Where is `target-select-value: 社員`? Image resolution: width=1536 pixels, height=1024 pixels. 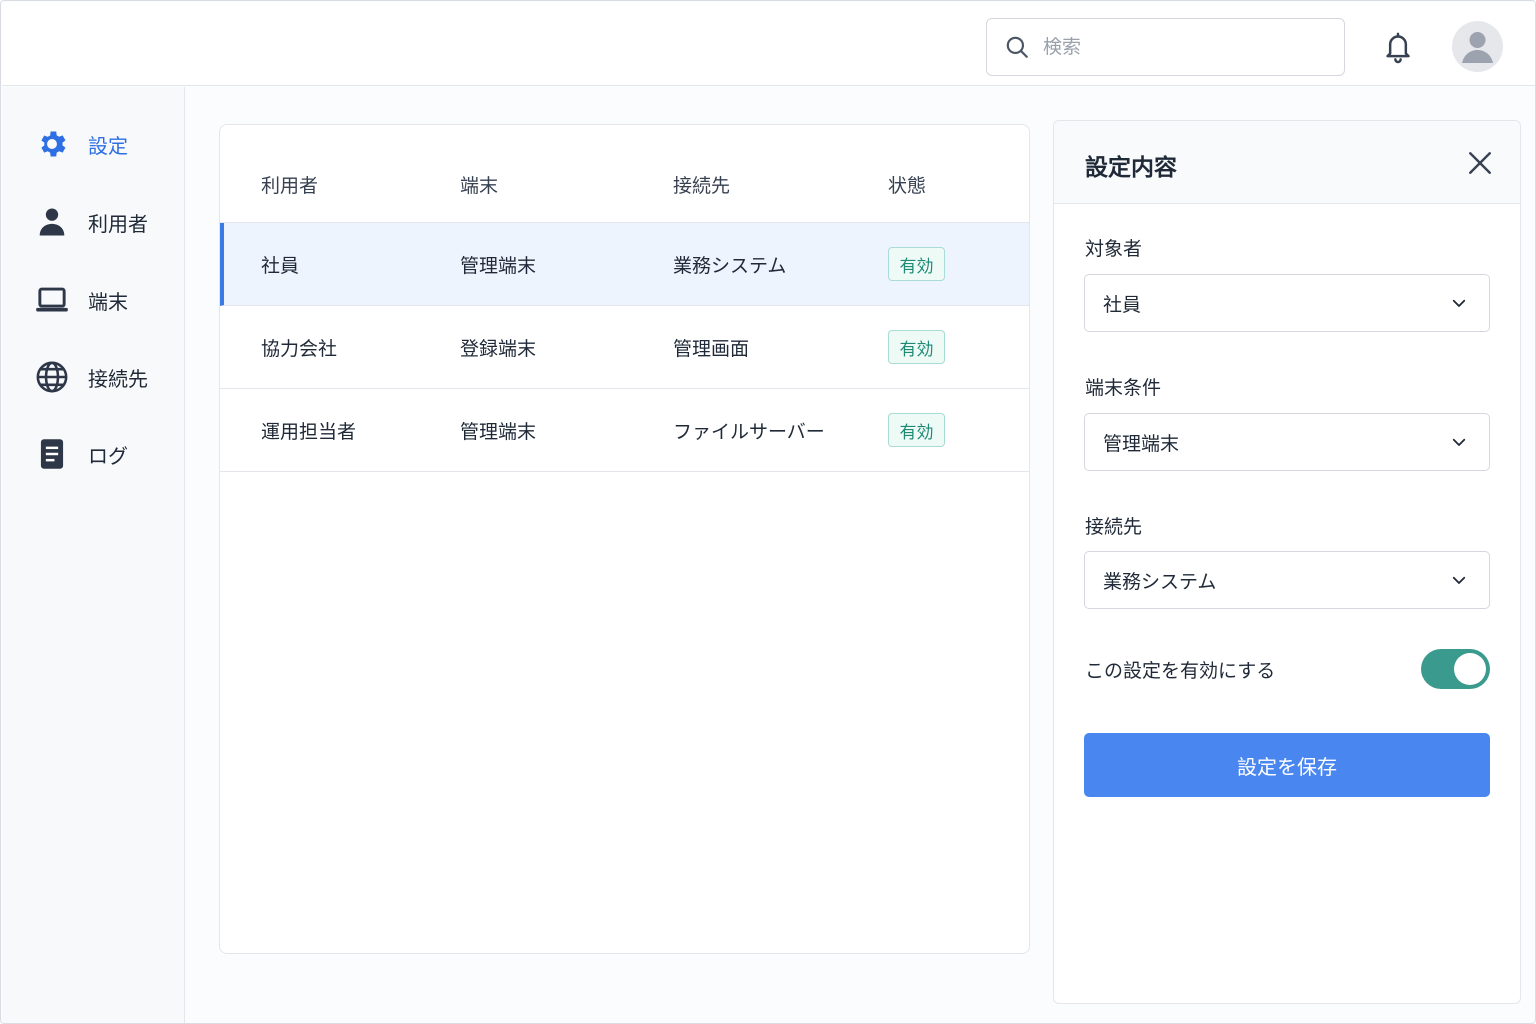 target-select-value: 社員 is located at coordinates (1122, 304).